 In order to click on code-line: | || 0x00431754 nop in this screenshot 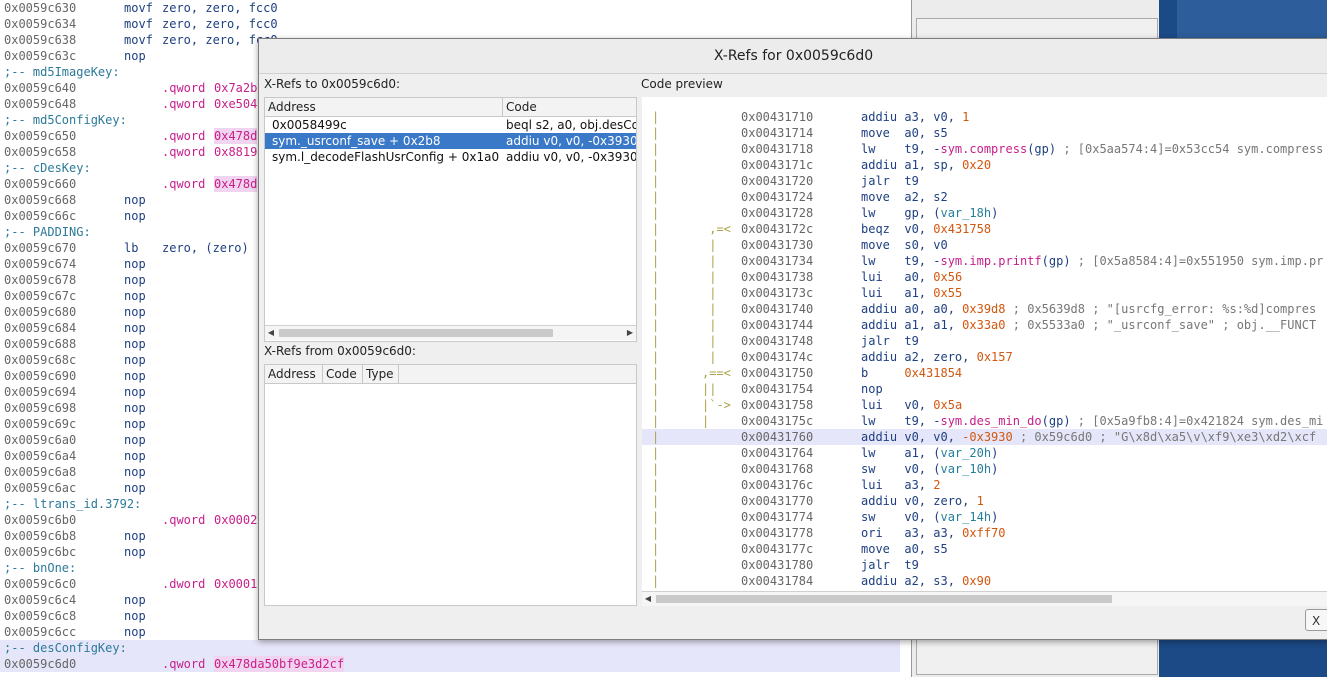, I will do `click(984, 389)`.